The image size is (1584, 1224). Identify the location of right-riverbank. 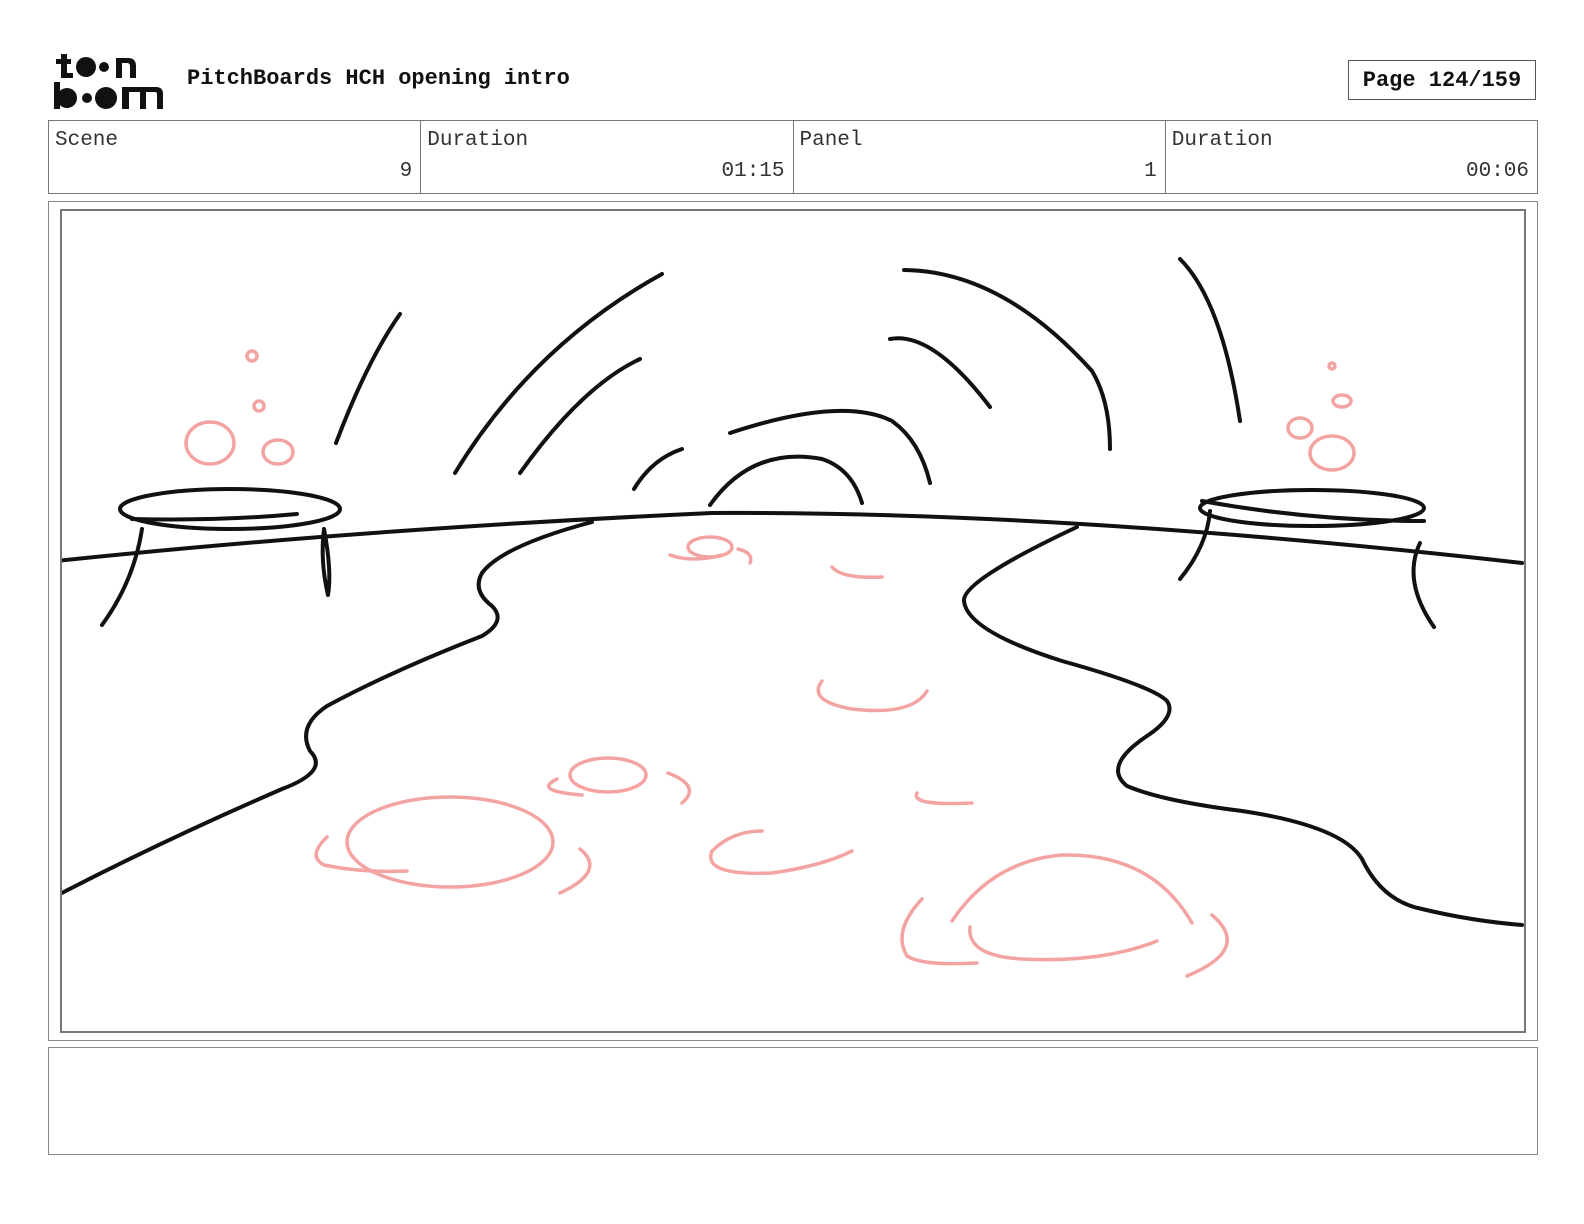
(1243, 726).